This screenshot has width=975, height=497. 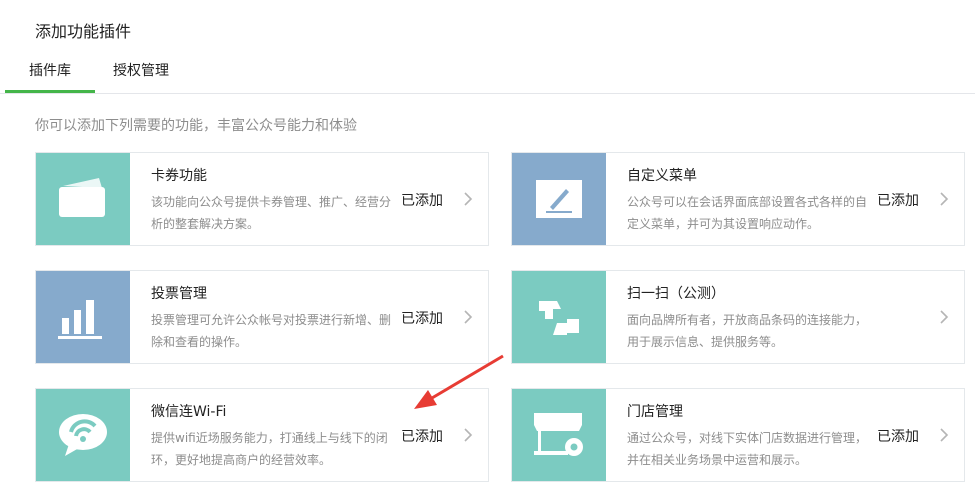 I want to click on scan-icon, so click(x=559, y=317).